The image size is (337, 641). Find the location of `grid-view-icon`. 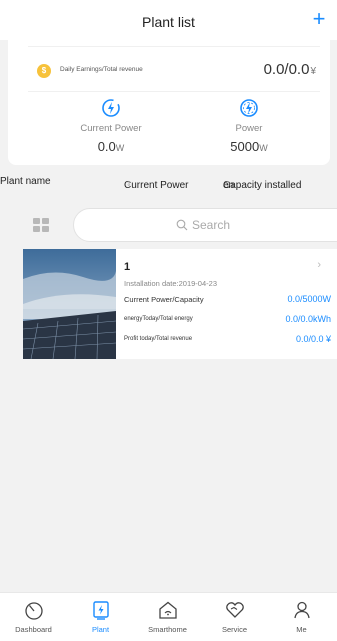

grid-view-icon is located at coordinates (41, 225).